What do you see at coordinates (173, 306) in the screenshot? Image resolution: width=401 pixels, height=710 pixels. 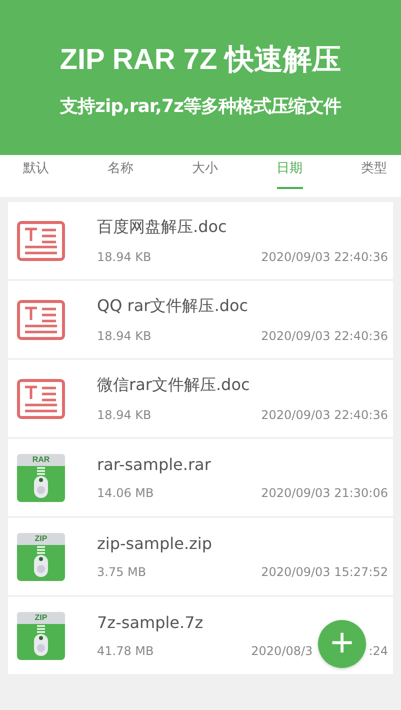 I see `file-name: QQ rar文件解压.doc` at bounding box center [173, 306].